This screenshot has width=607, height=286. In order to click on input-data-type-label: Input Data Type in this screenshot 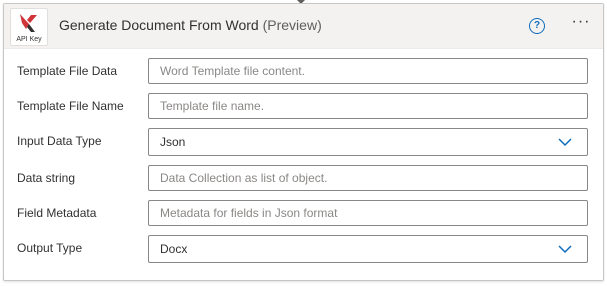, I will do `click(59, 141)`.